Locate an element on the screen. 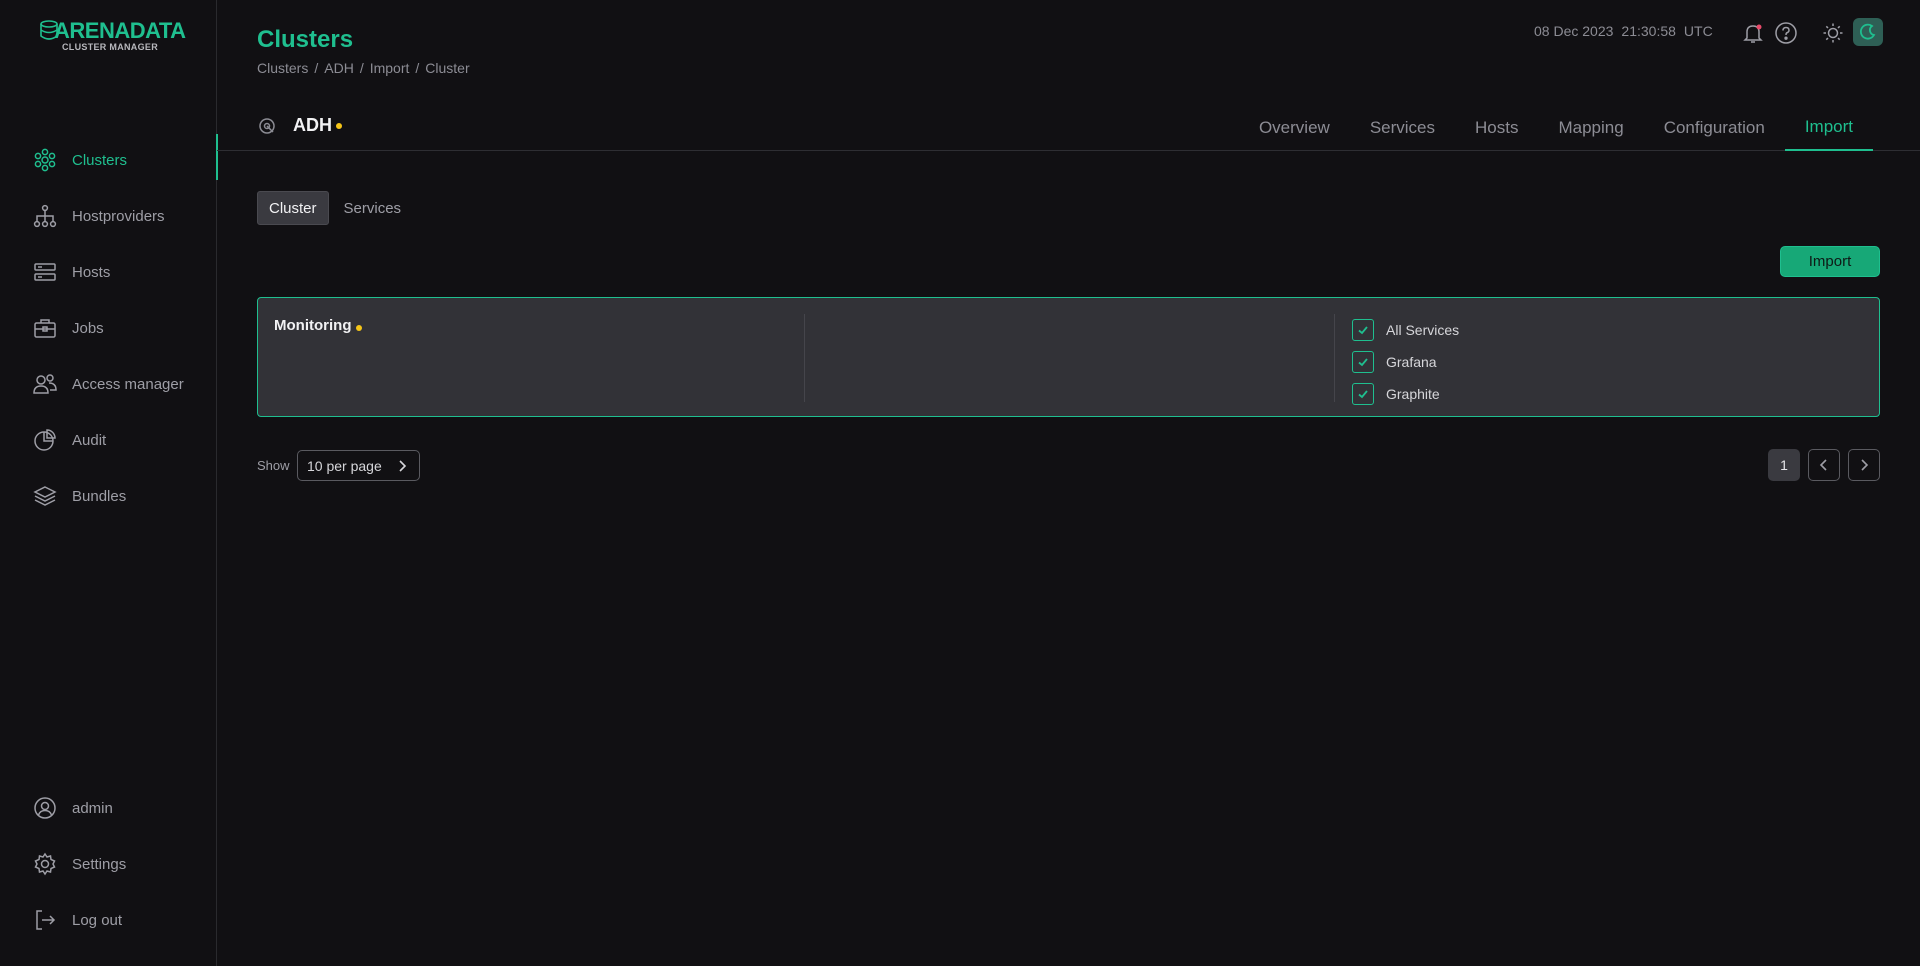 This screenshot has height=966, width=1920. sidebar-item-clusters: Clusters is located at coordinates (109, 160).